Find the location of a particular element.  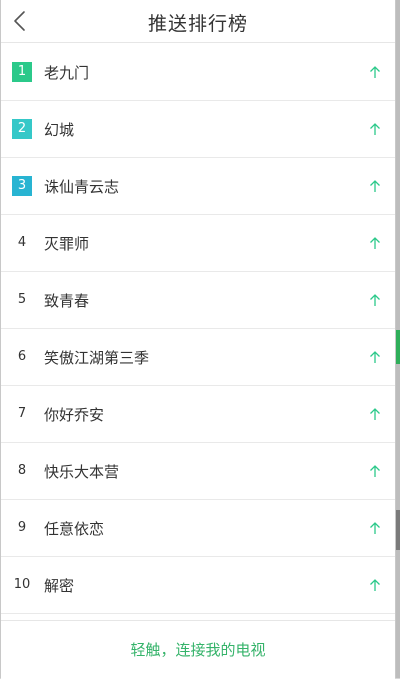

list-item: 6 笑傲江湖第三季 is located at coordinates (198, 357).